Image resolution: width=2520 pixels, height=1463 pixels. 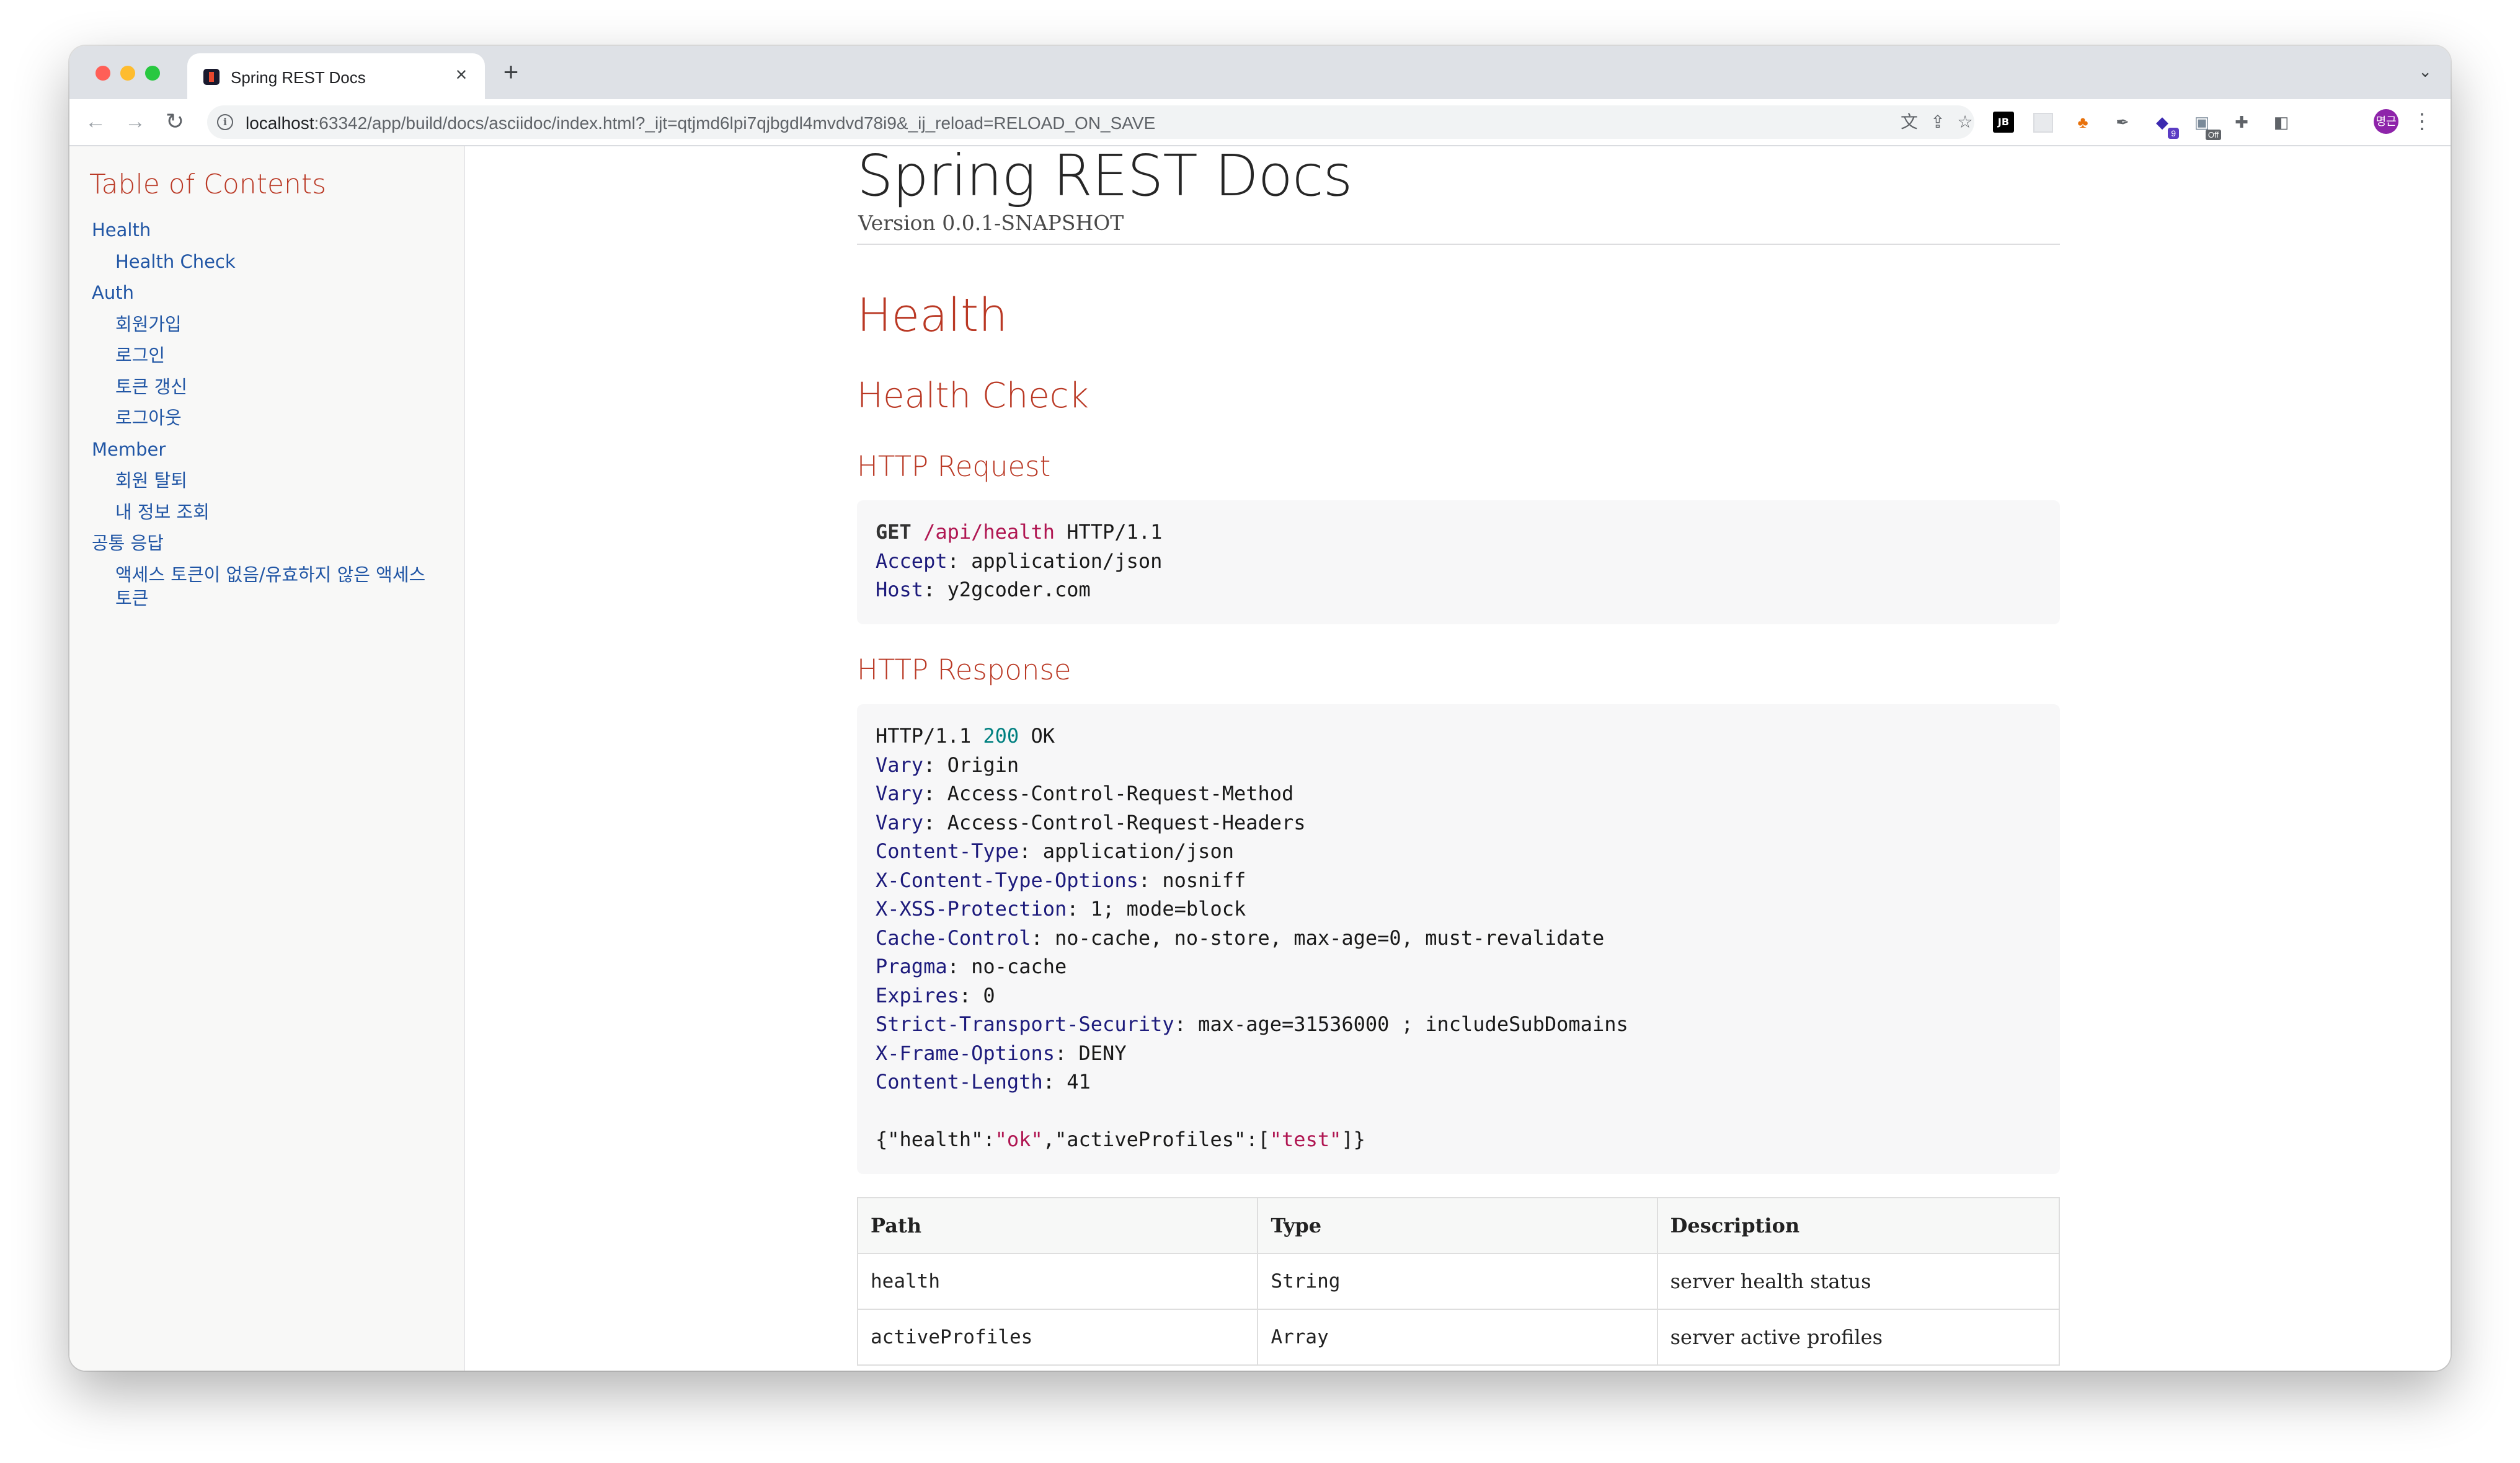 I want to click on table-header-row: Path Type Description, so click(x=1458, y=1225).